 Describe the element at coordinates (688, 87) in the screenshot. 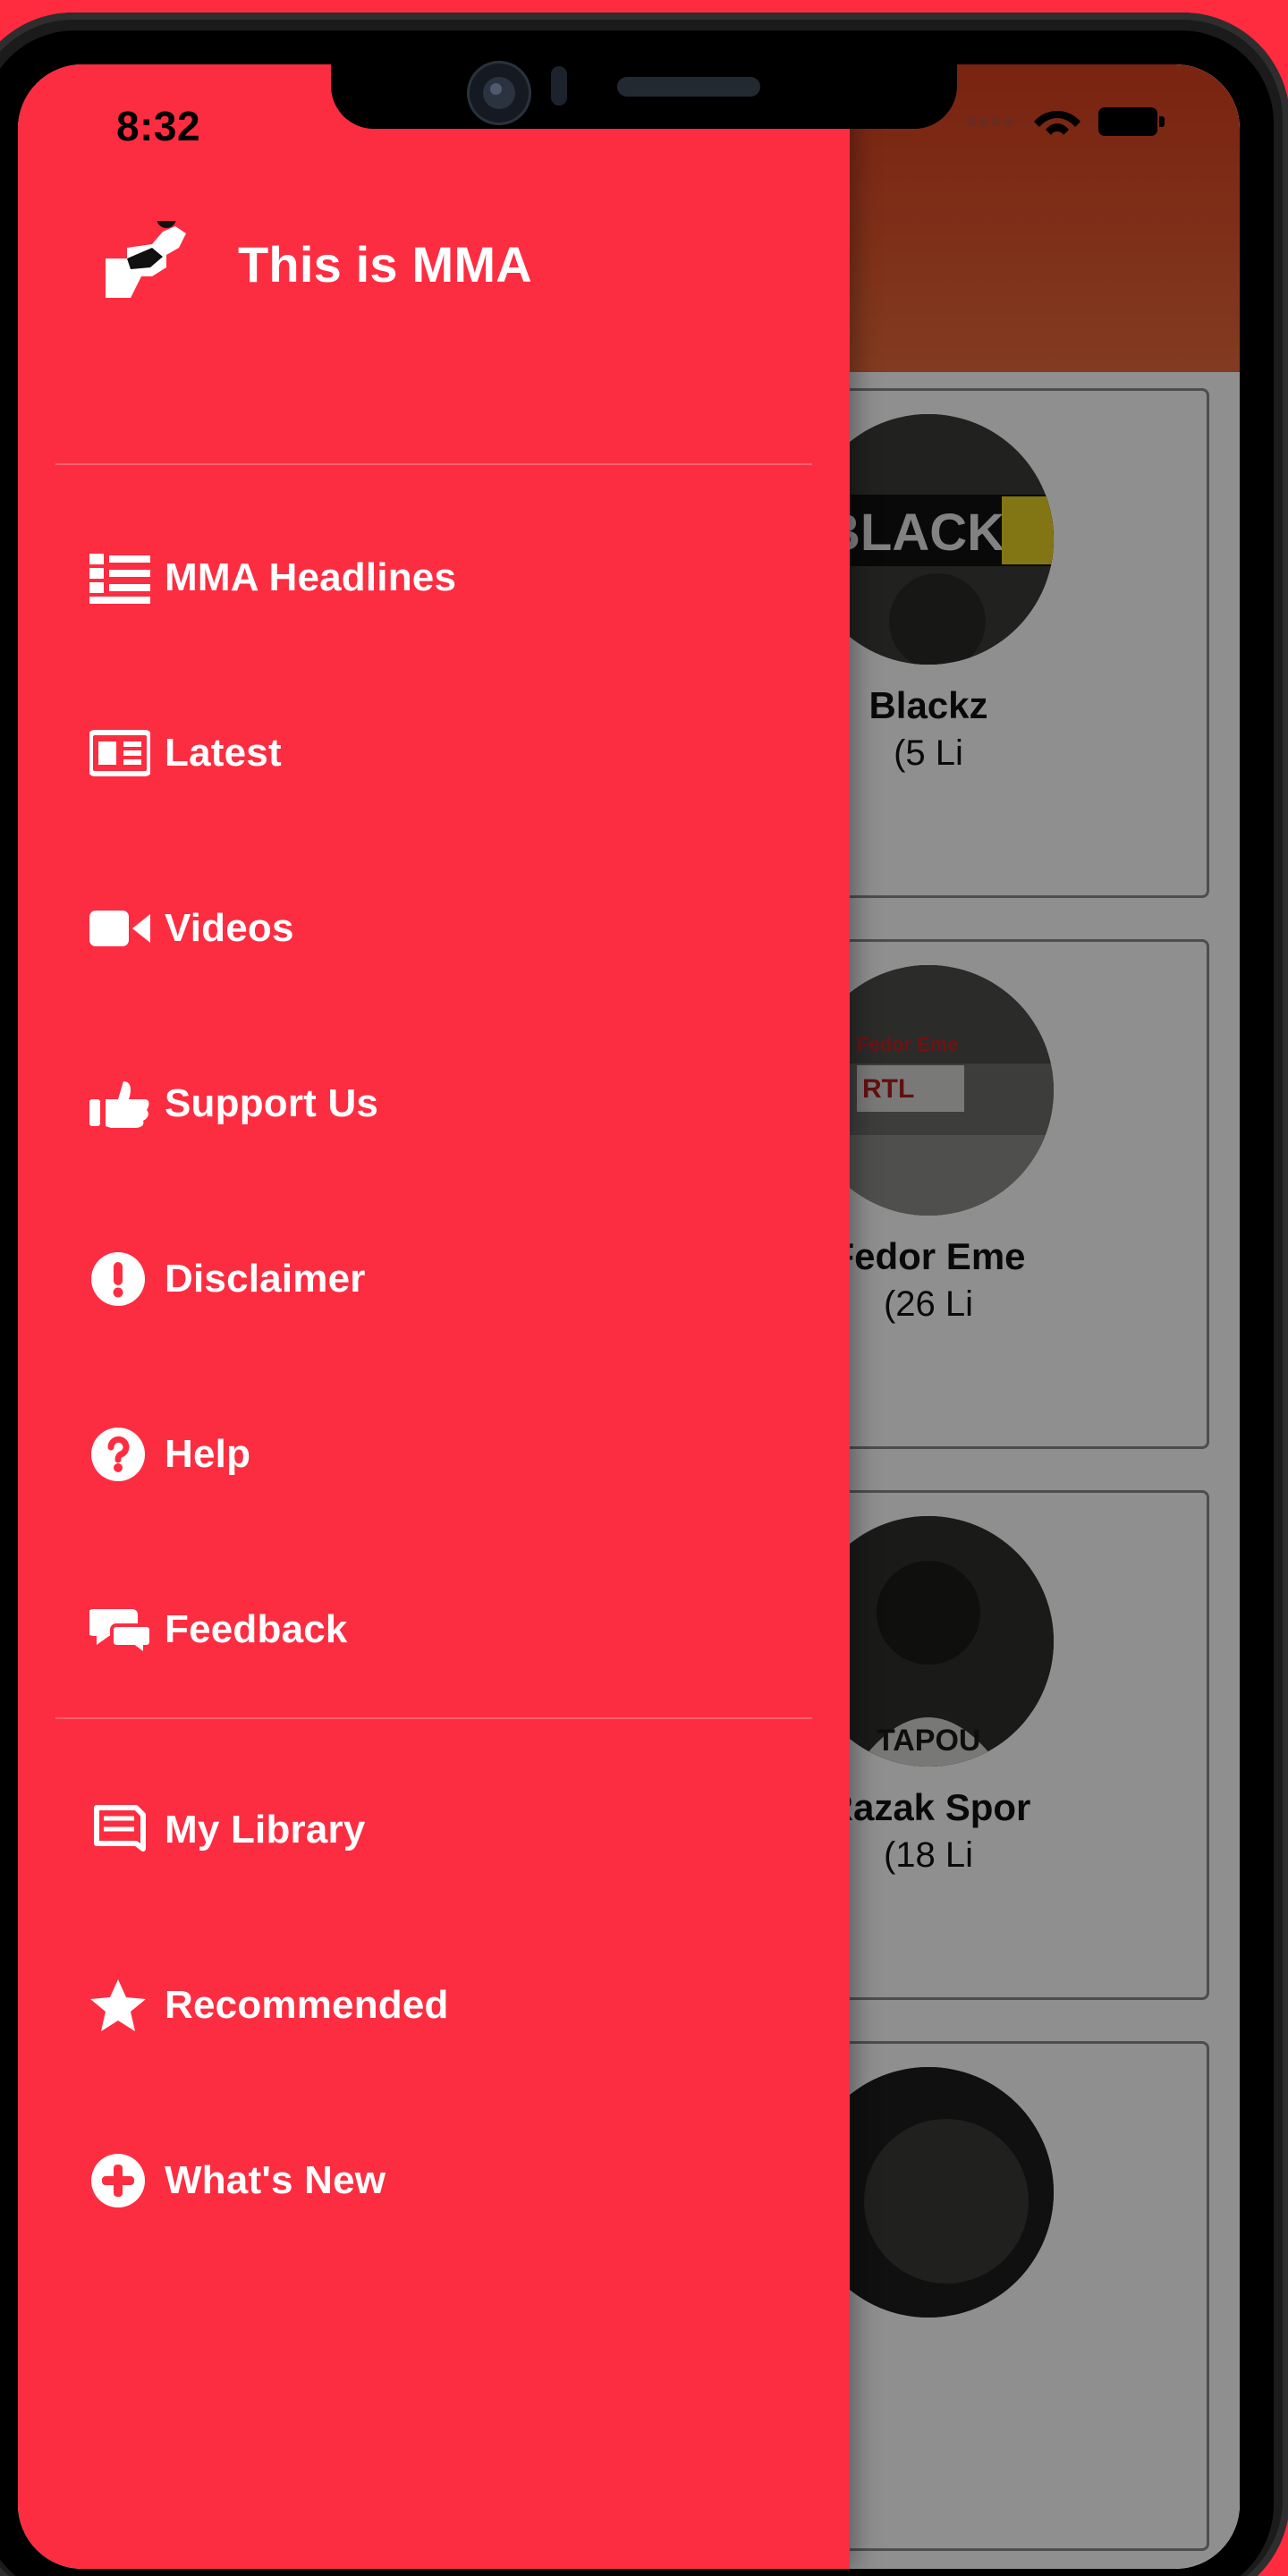

I see `earpiece-speaker` at that location.